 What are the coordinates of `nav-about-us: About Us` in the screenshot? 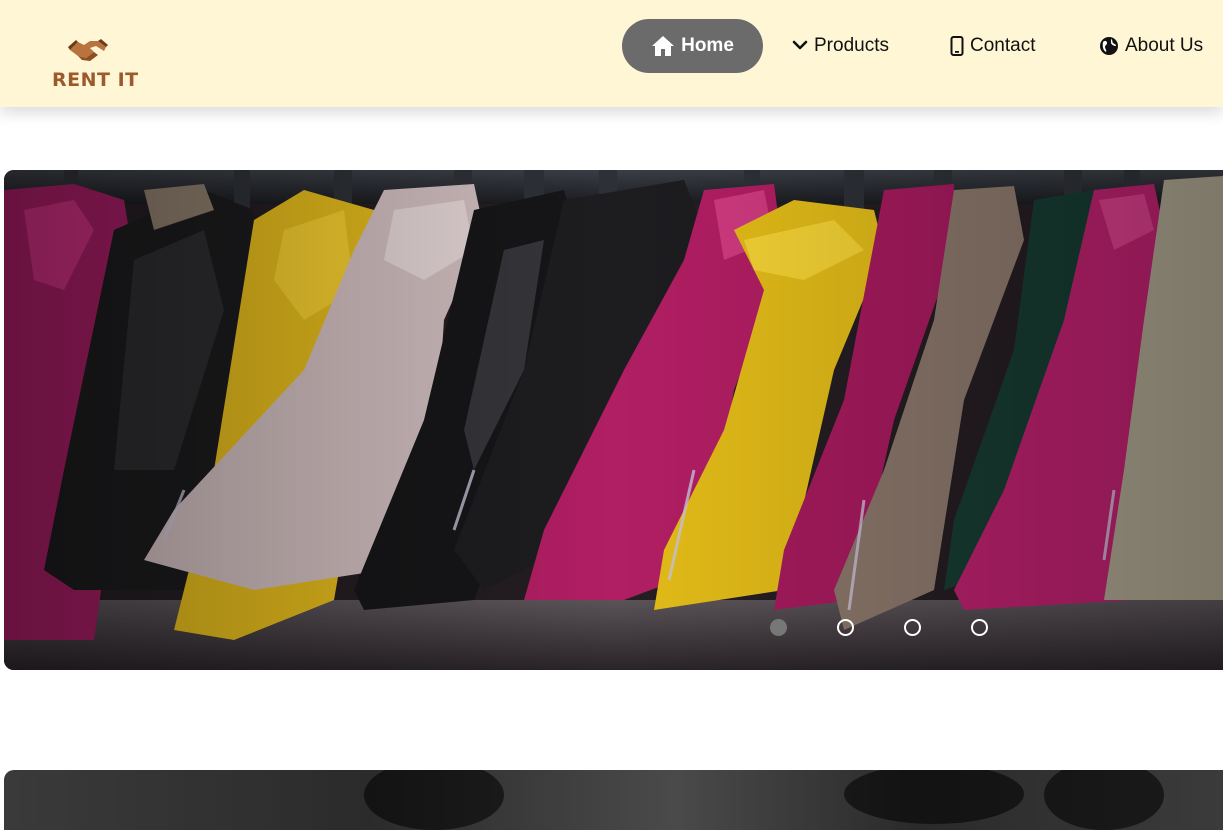 It's located at (1151, 46).